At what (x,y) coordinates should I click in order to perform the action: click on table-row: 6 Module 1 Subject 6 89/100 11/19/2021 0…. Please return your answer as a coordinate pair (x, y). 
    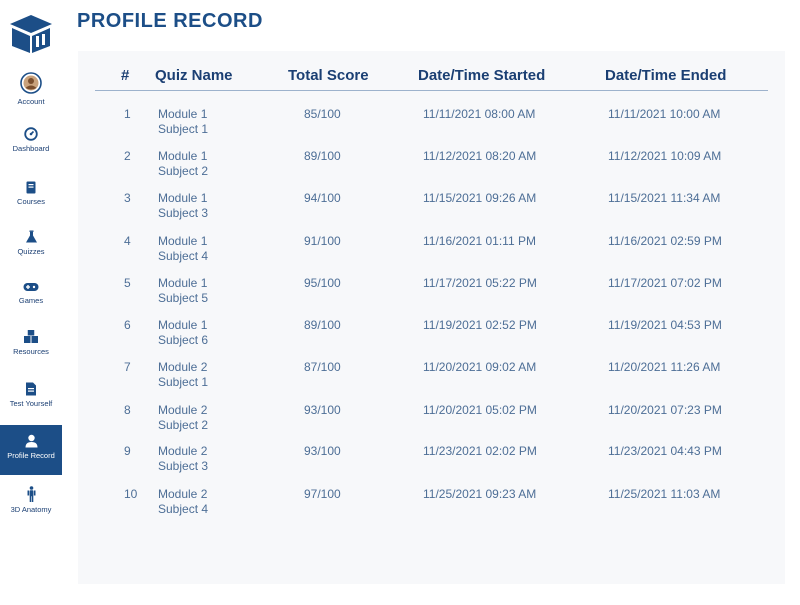
    Looking at the image, I should click on (400, 339).